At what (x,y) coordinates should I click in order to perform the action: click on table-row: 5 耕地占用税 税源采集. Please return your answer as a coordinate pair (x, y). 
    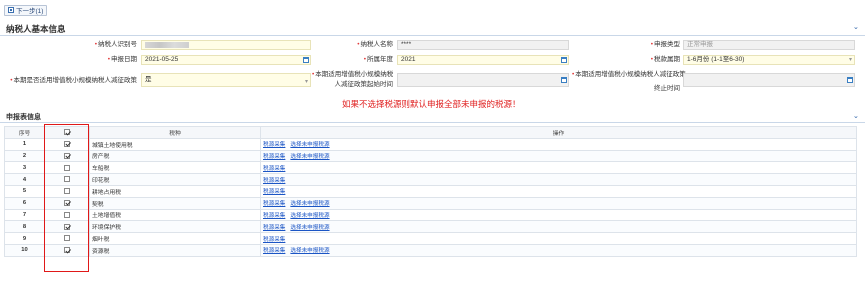
    Looking at the image, I should click on (430, 191).